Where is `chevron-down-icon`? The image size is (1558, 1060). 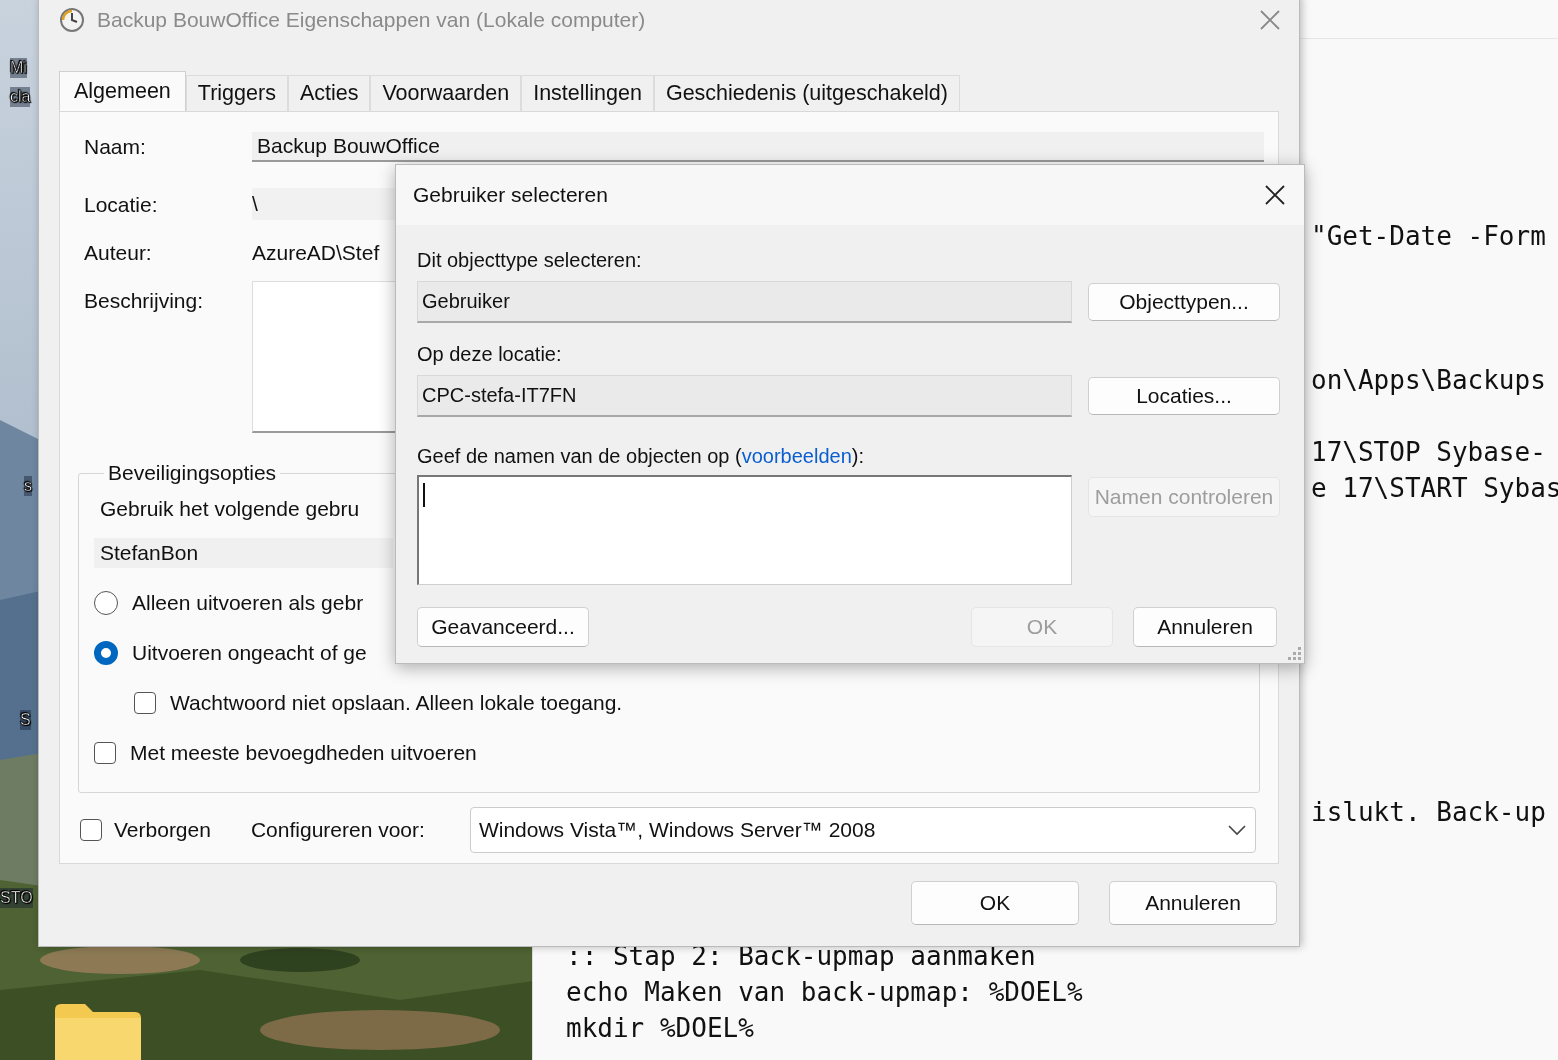
chevron-down-icon is located at coordinates (1236, 830).